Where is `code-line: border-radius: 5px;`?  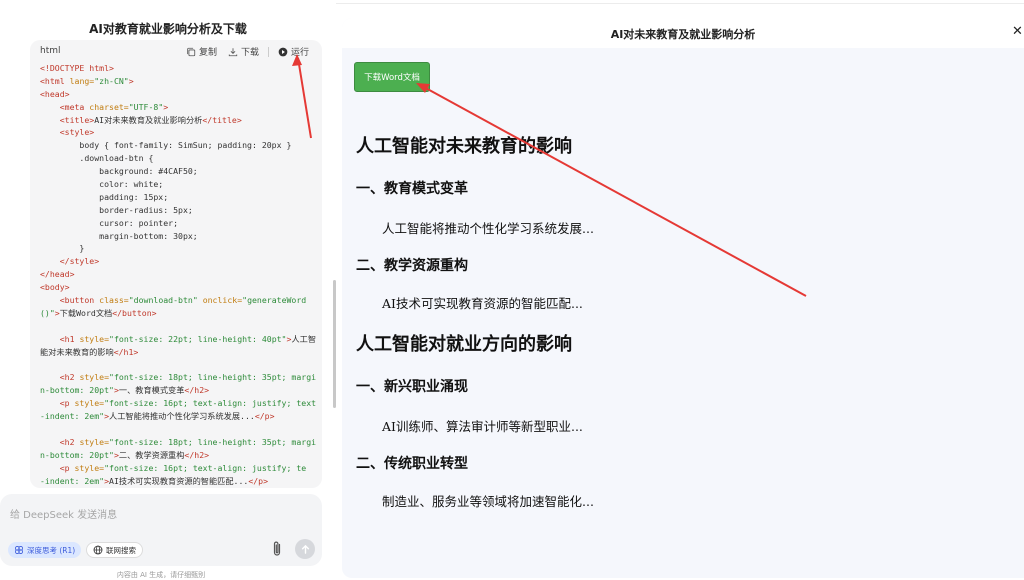
code-line: border-radius: 5px; is located at coordinates (178, 210).